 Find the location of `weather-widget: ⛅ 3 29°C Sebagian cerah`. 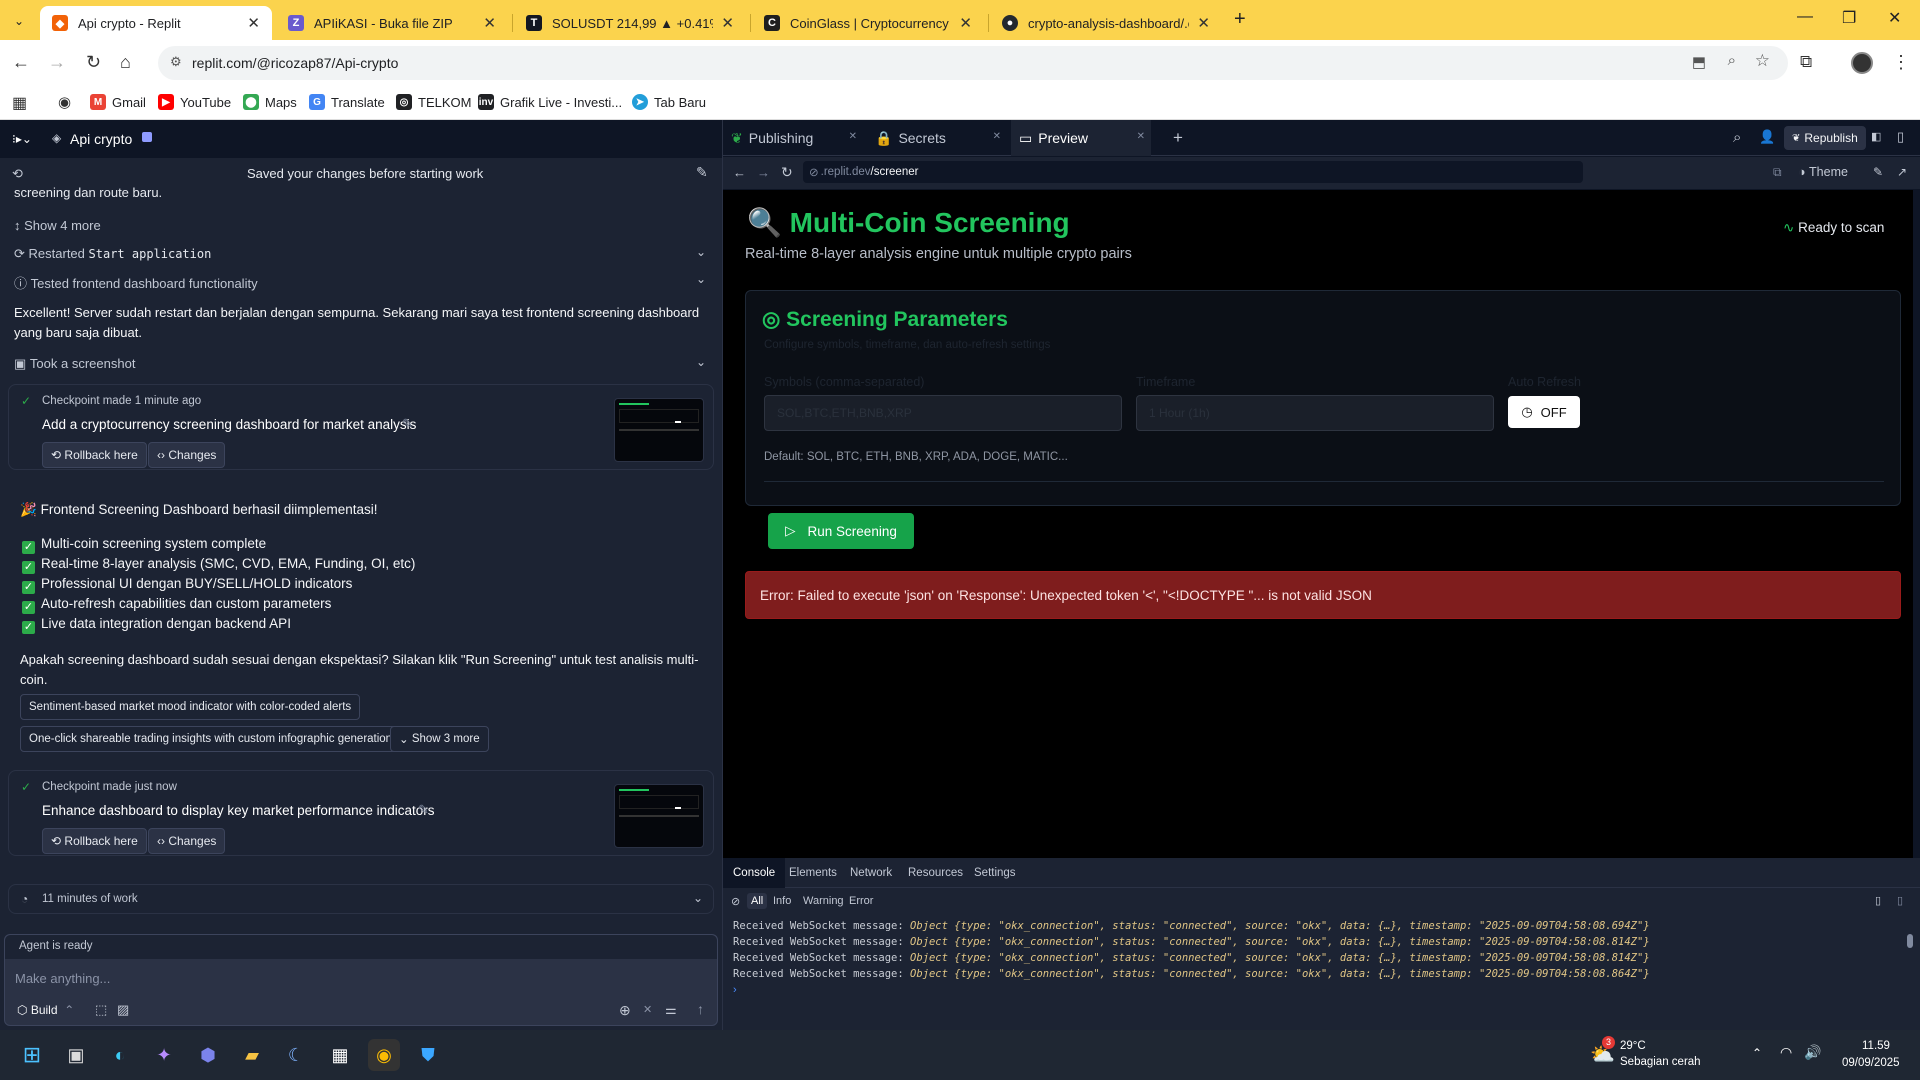

weather-widget: ⛅ 3 29°C Sebagian cerah is located at coordinates (1650, 1054).